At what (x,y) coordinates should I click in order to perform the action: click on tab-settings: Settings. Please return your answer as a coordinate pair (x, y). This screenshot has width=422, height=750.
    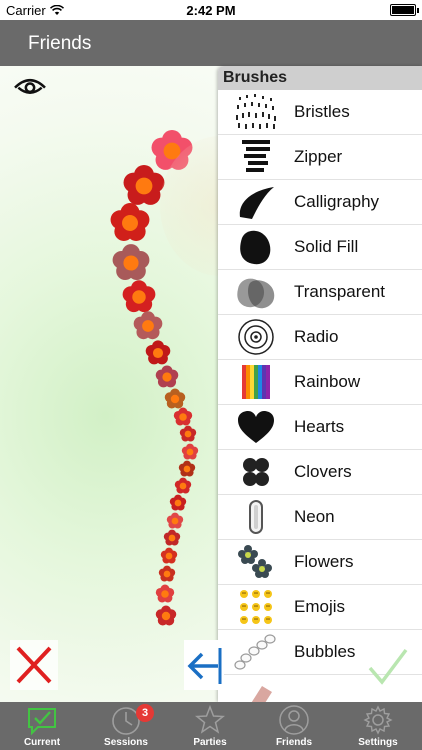
    Looking at the image, I should click on (378, 726).